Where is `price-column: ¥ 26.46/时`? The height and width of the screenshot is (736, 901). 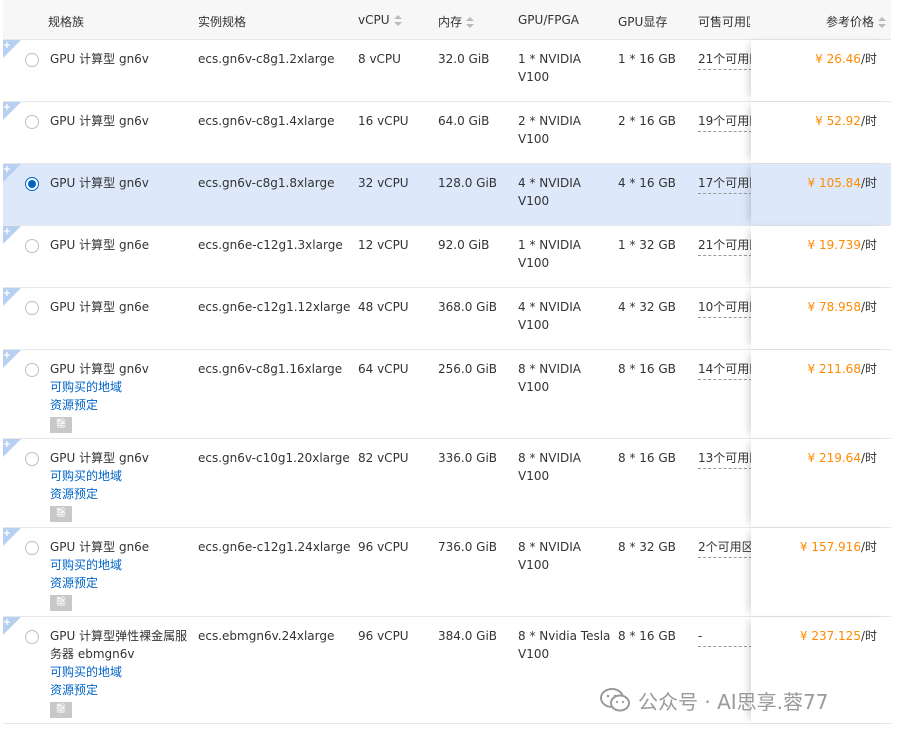 price-column: ¥ 26.46/时 is located at coordinates (821, 70).